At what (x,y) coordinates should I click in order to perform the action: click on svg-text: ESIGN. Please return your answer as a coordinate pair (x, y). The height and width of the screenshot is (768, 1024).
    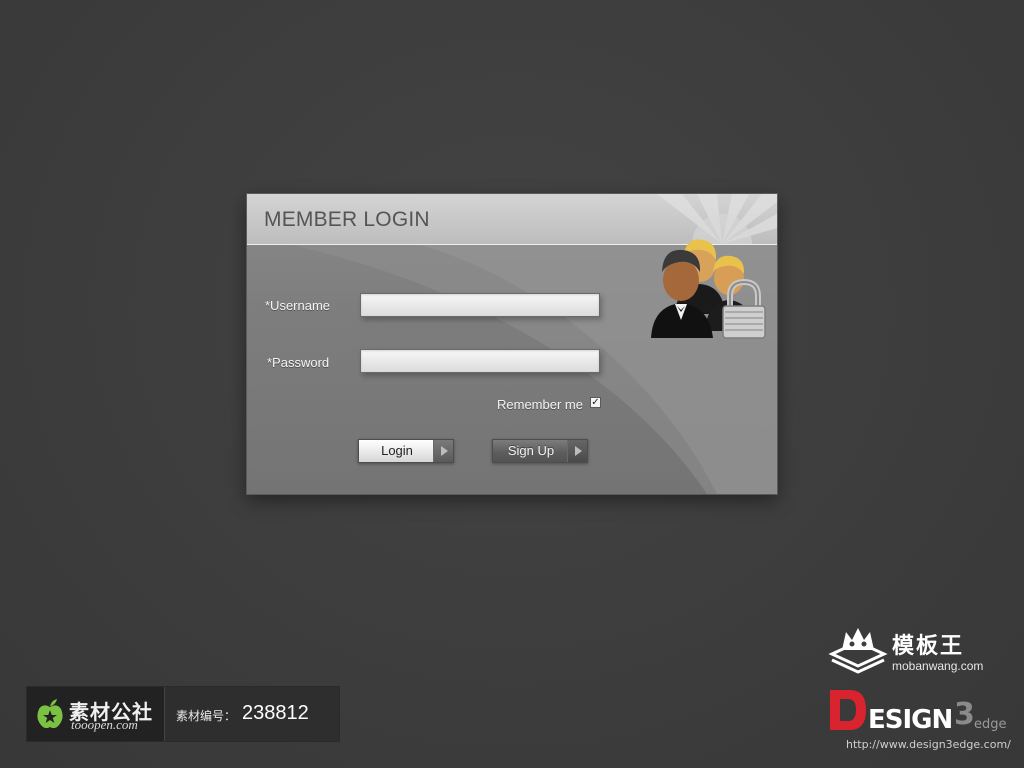
    Looking at the image, I should click on (910, 720).